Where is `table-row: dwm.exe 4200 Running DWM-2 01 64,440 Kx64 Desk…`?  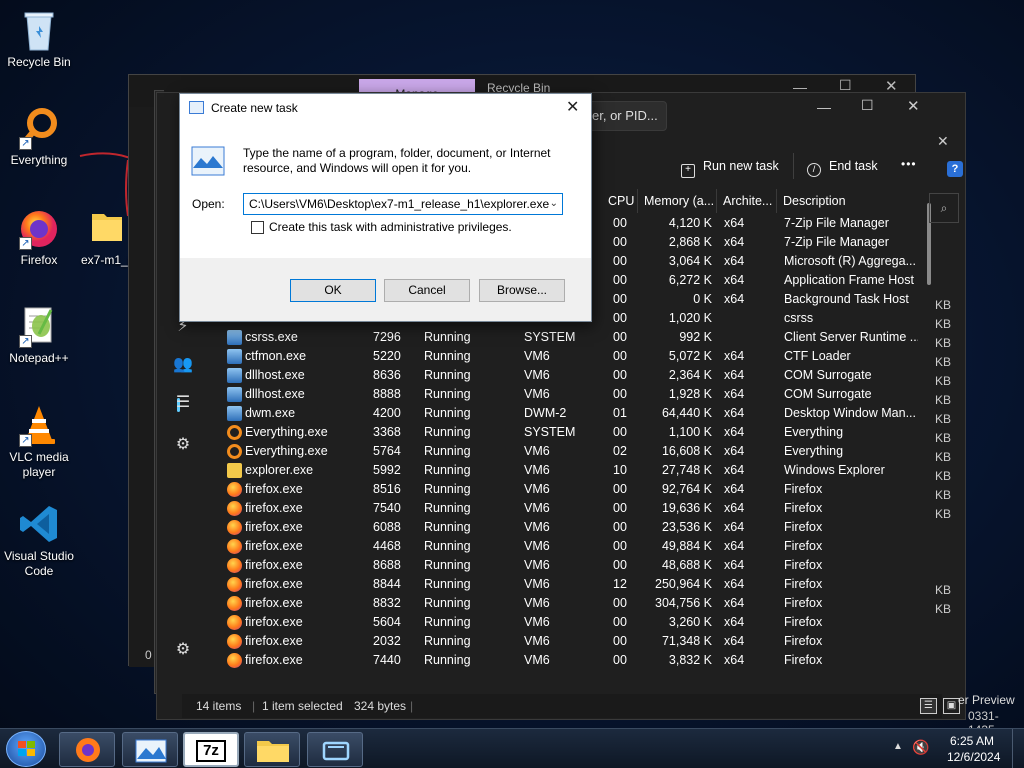 table-row: dwm.exe 4200 Running DWM-2 01 64,440 Kx64 Desk… is located at coordinates (572, 413).